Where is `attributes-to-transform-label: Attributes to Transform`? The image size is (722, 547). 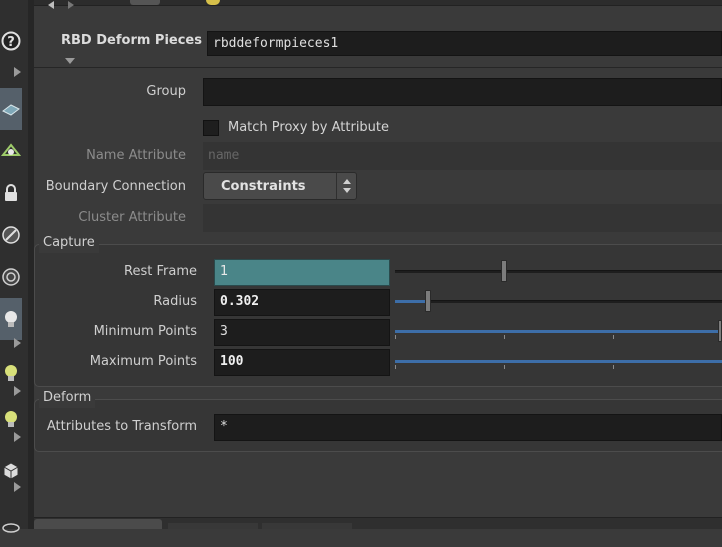
attributes-to-transform-label: Attributes to Transform is located at coordinates (121, 426).